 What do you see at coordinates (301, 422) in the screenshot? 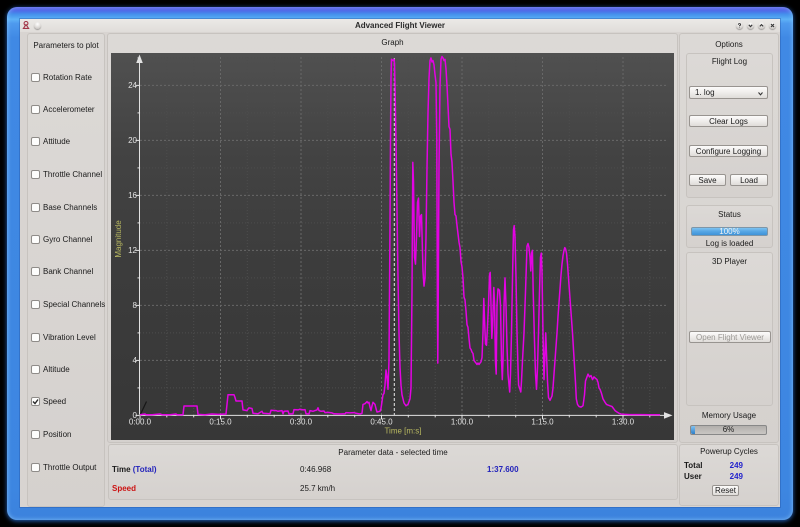
I see `svg-text: 0:30.0` at bounding box center [301, 422].